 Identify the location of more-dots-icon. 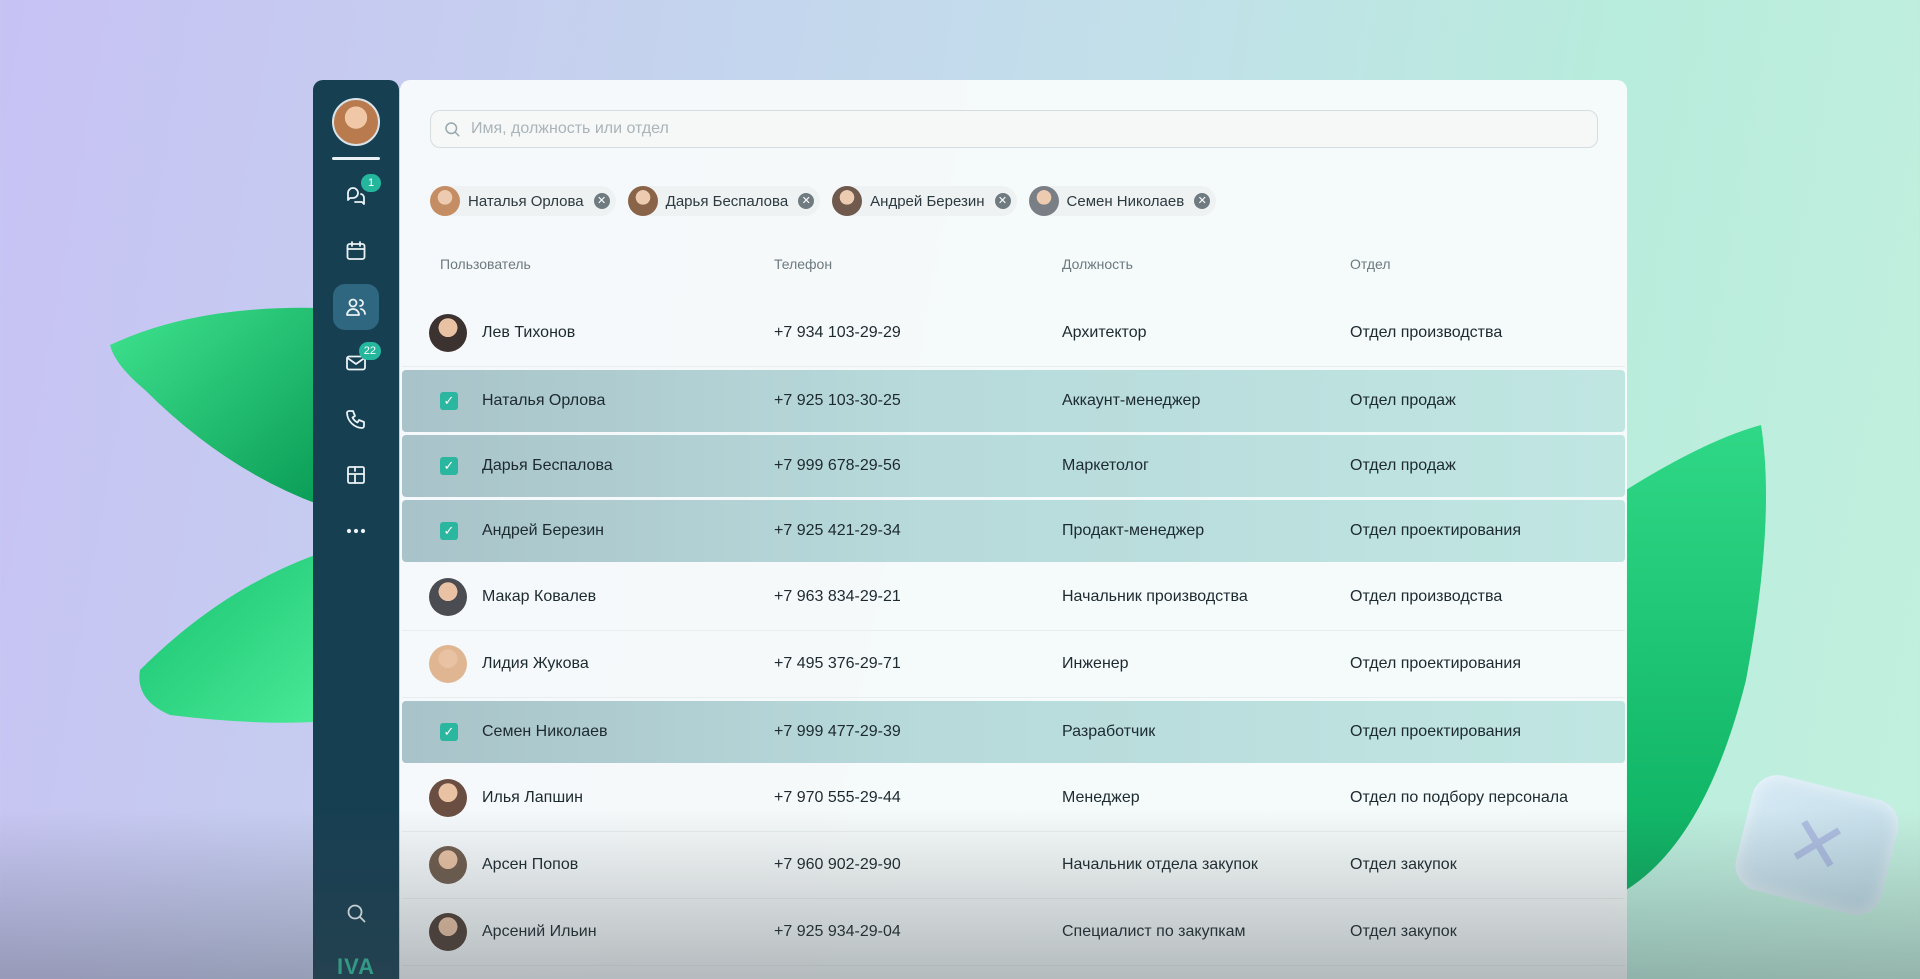
(356, 531).